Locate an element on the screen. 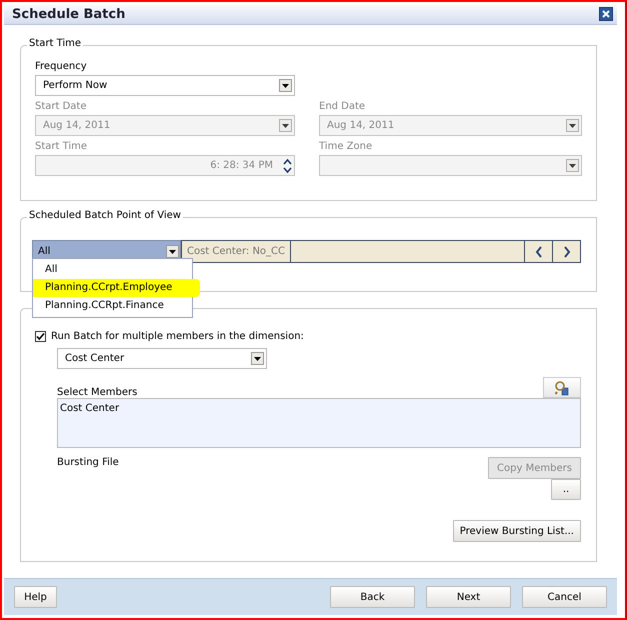 The image size is (627, 620). dropdown-option: All is located at coordinates (112, 270).